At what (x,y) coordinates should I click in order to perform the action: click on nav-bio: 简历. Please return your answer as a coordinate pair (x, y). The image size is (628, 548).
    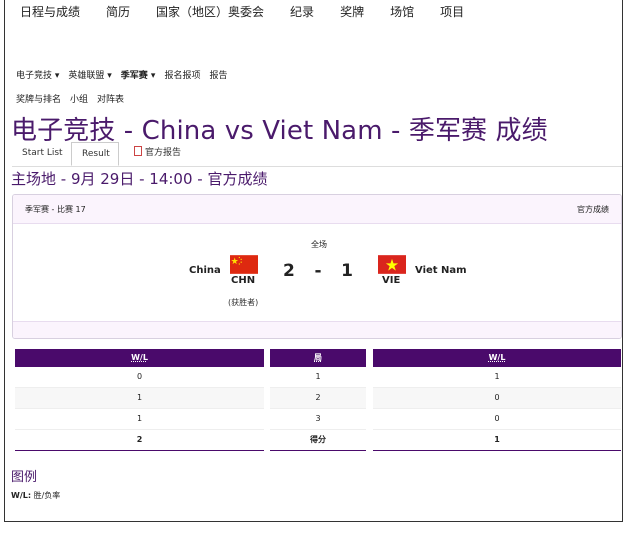
    Looking at the image, I should click on (118, 11).